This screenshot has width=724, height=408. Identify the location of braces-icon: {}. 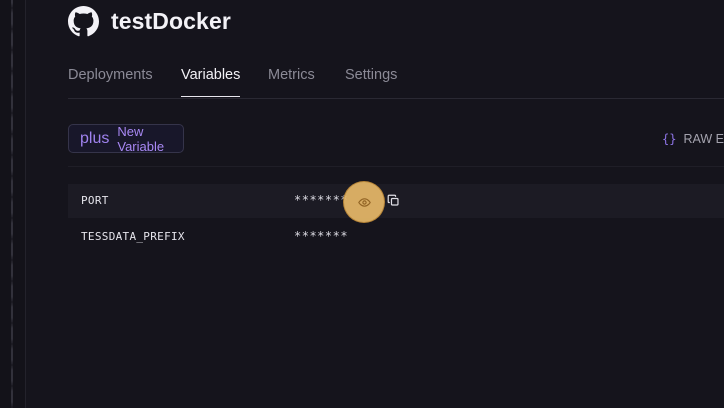
(669, 139).